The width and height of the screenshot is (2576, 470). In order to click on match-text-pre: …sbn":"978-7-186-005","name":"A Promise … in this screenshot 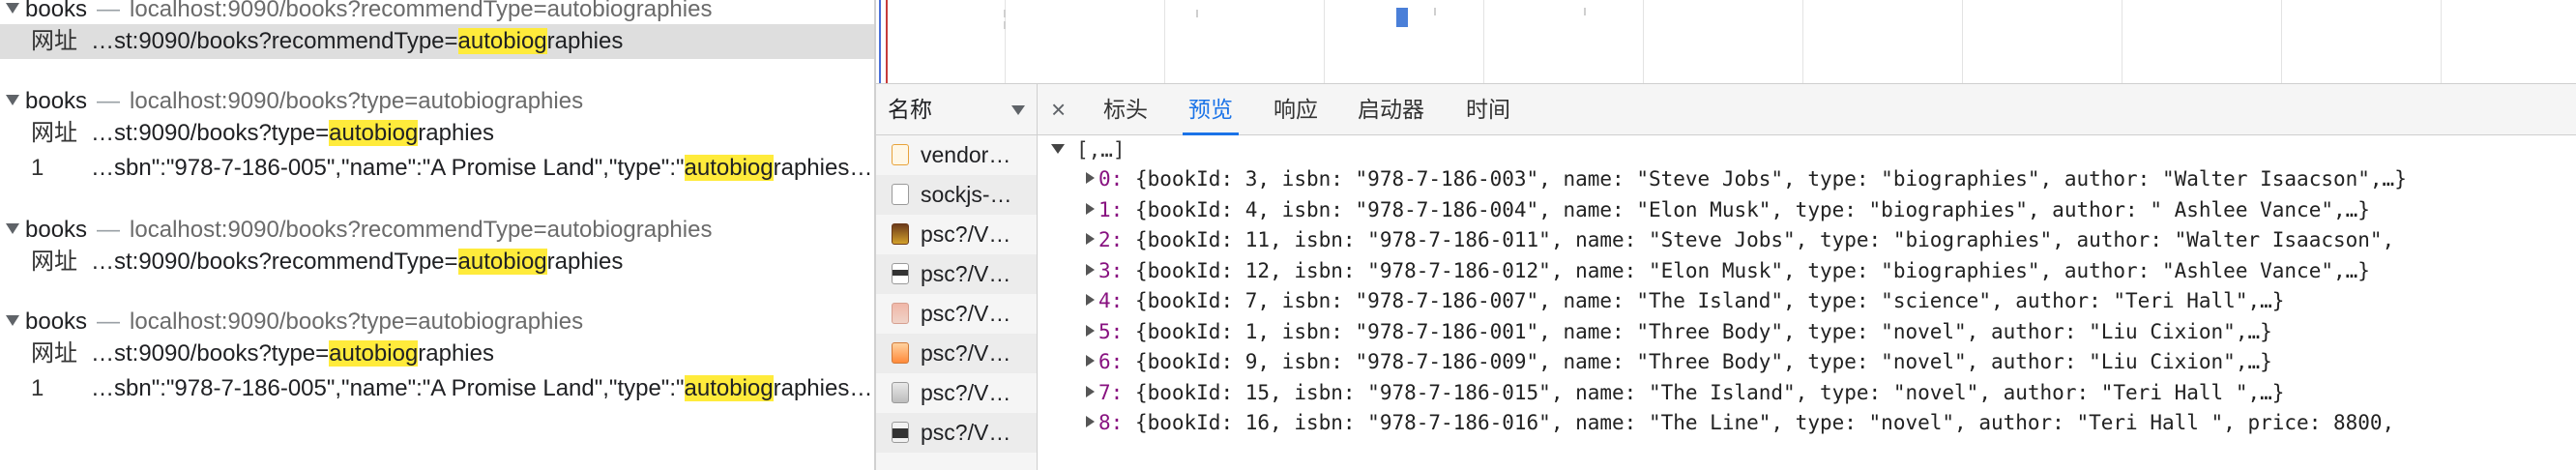, I will do `click(388, 388)`.